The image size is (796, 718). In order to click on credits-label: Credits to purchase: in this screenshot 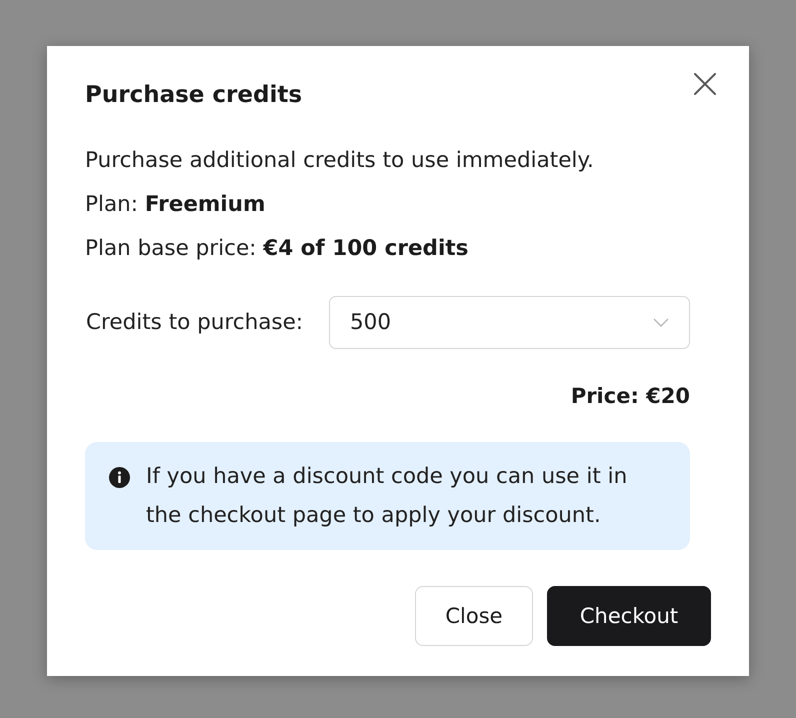, I will do `click(195, 322)`.